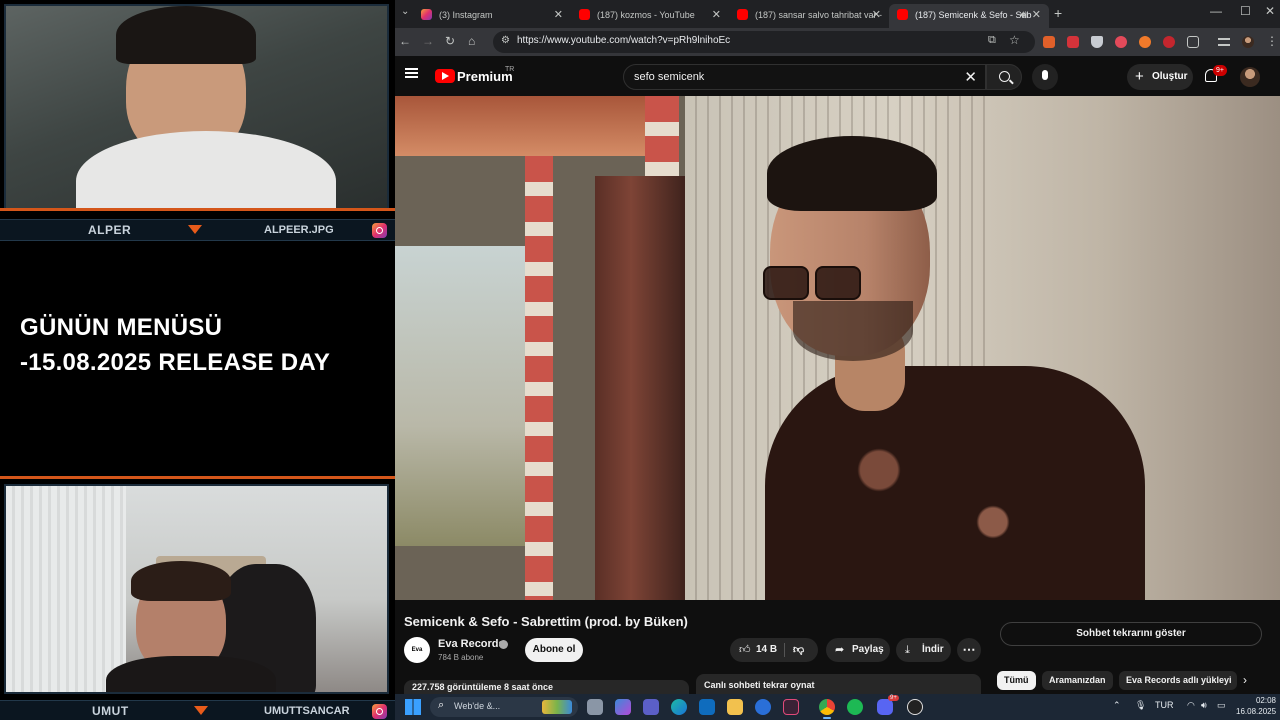 This screenshot has height=720, width=1280. Describe the element at coordinates (855, 707) in the screenshot. I see `spotify-icon` at that location.